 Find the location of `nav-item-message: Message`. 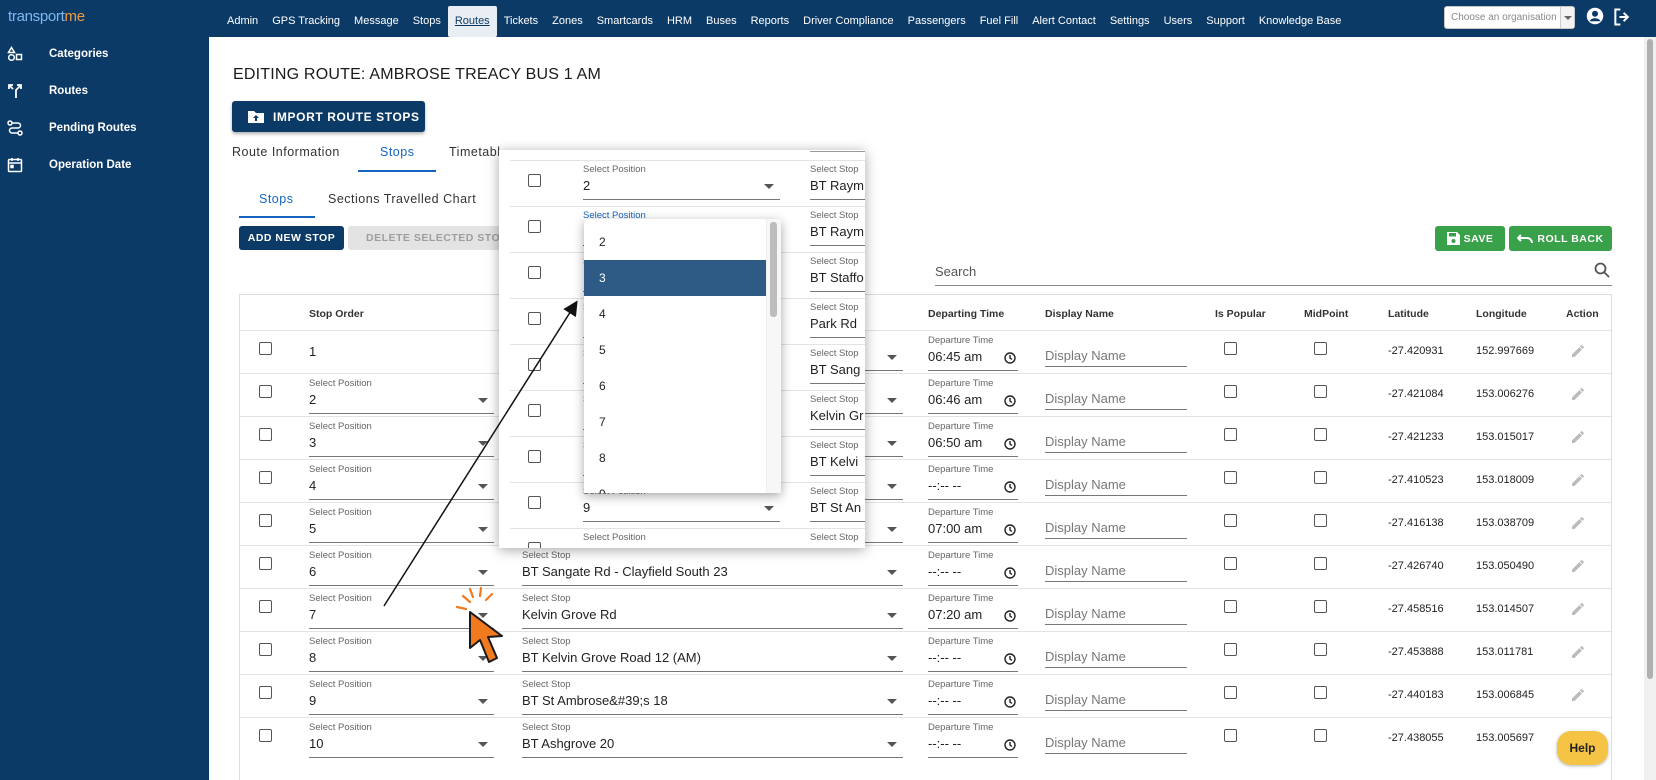

nav-item-message: Message is located at coordinates (376, 18).